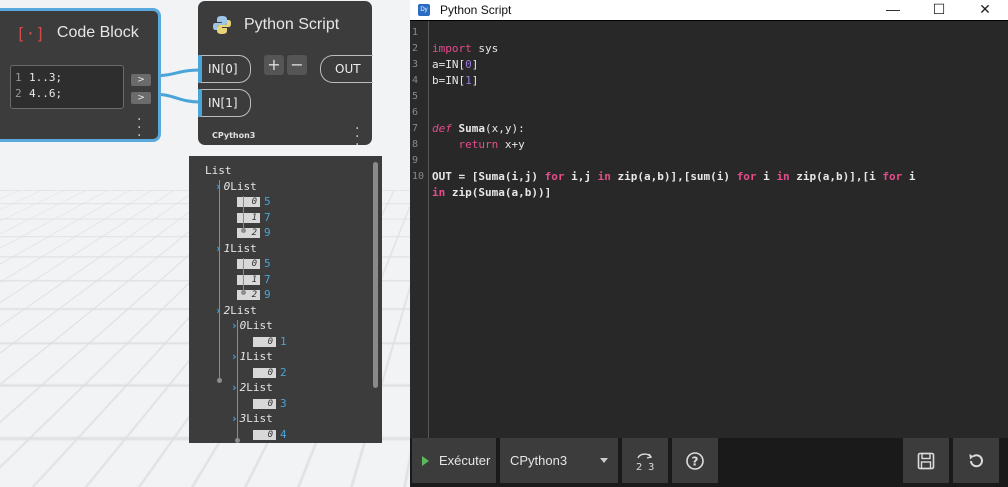  Describe the element at coordinates (39, 93) in the screenshot. I see `code-line: 2 4..6;` at that location.